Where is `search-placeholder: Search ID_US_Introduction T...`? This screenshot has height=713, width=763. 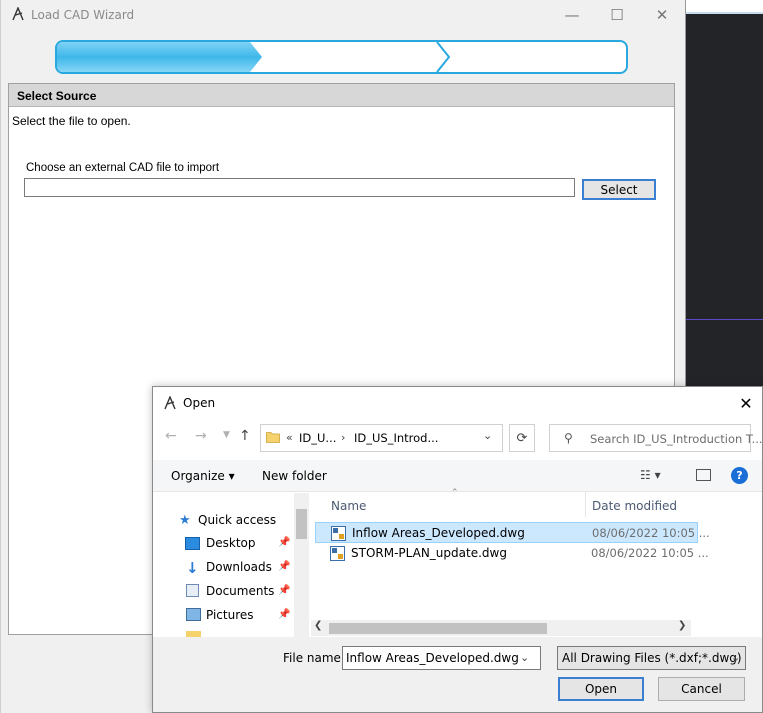 search-placeholder: Search ID_US_Introduction T... is located at coordinates (676, 439).